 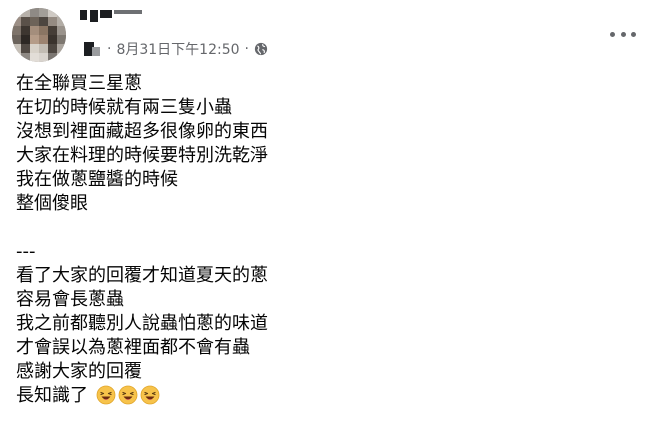 What do you see at coordinates (261, 49) in the screenshot?
I see `globe-icon` at bounding box center [261, 49].